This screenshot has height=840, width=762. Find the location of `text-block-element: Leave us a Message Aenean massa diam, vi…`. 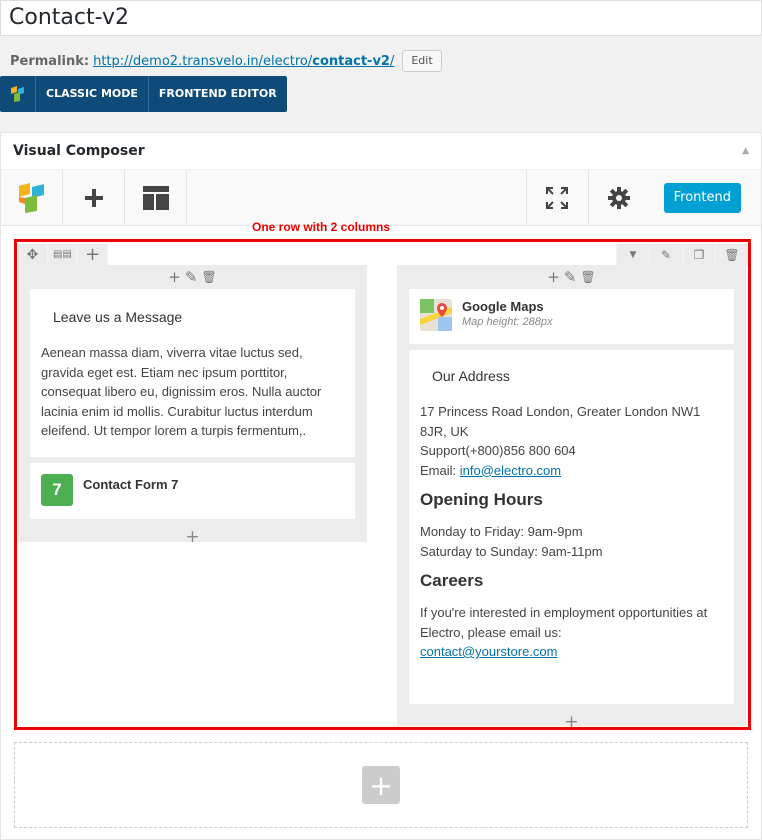

text-block-element: Leave us a Message Aenean massa diam, vi… is located at coordinates (192, 373).